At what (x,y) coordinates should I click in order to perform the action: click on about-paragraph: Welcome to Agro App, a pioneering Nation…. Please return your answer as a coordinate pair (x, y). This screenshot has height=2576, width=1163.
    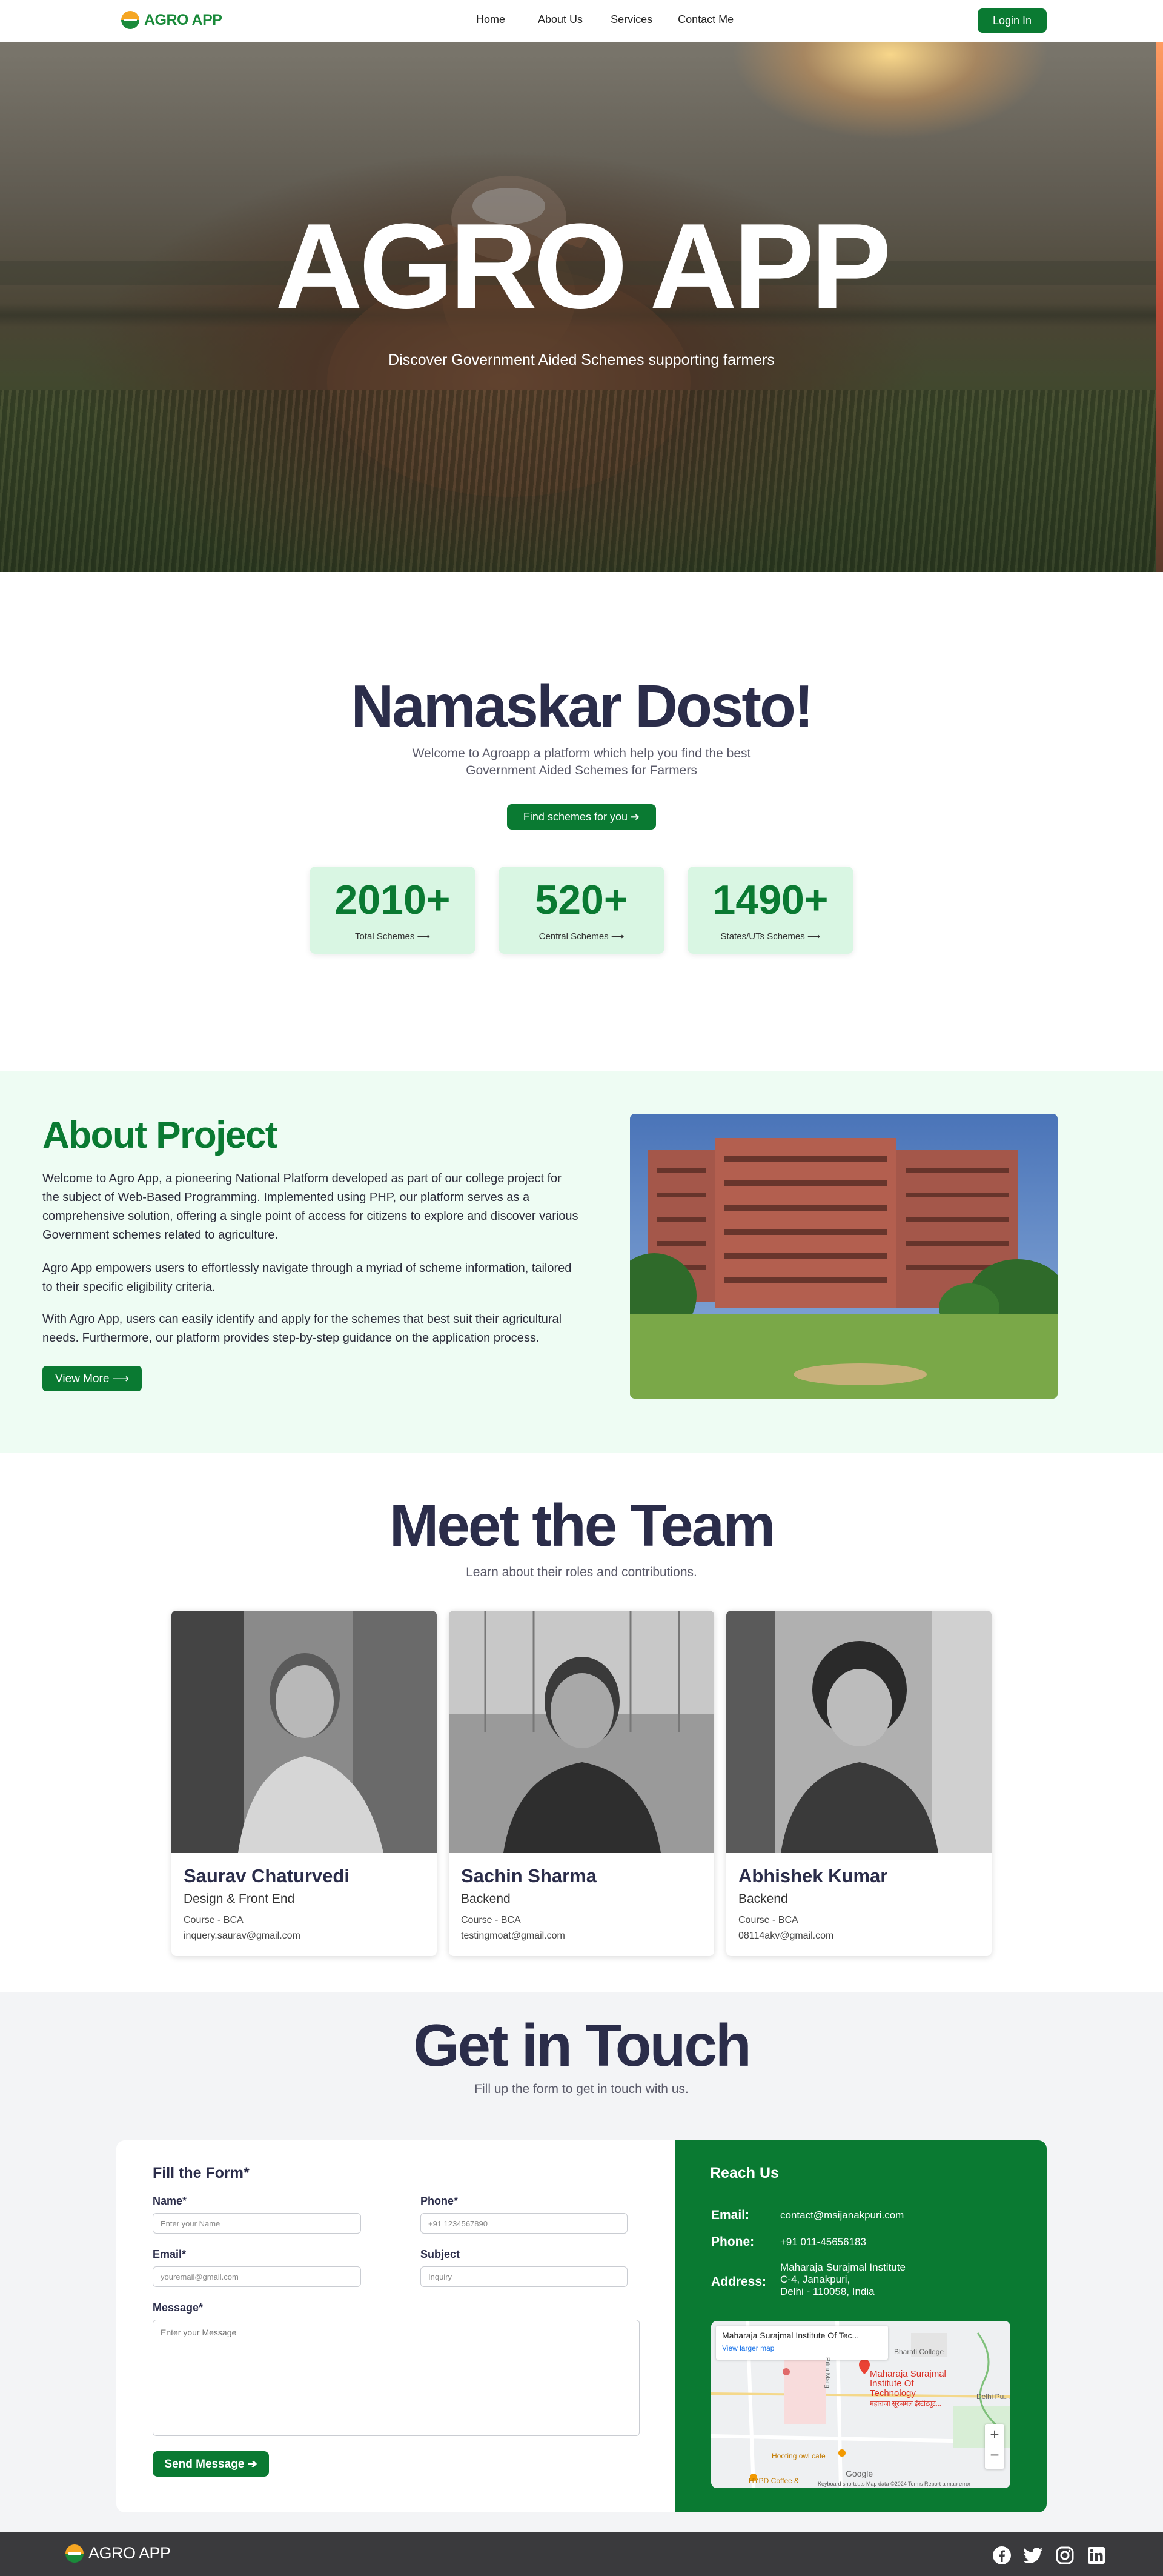
    Looking at the image, I should click on (310, 1207).